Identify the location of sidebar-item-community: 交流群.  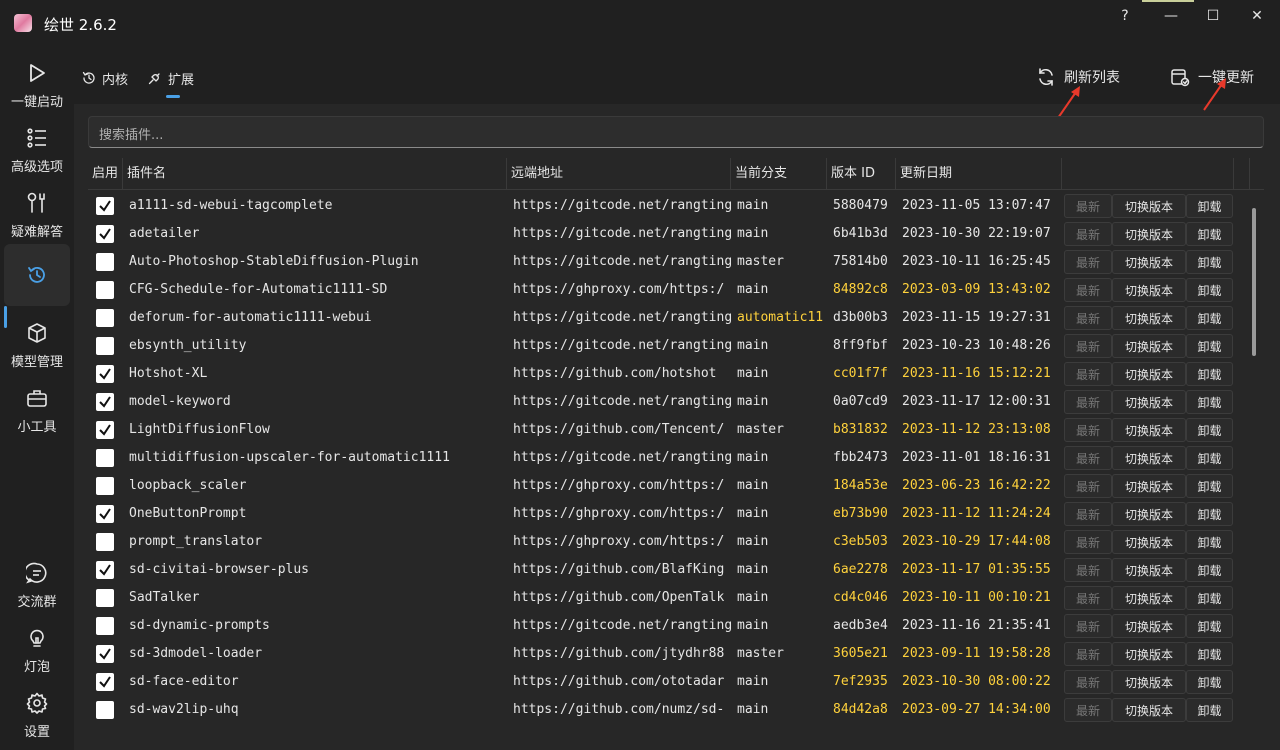
(37, 585).